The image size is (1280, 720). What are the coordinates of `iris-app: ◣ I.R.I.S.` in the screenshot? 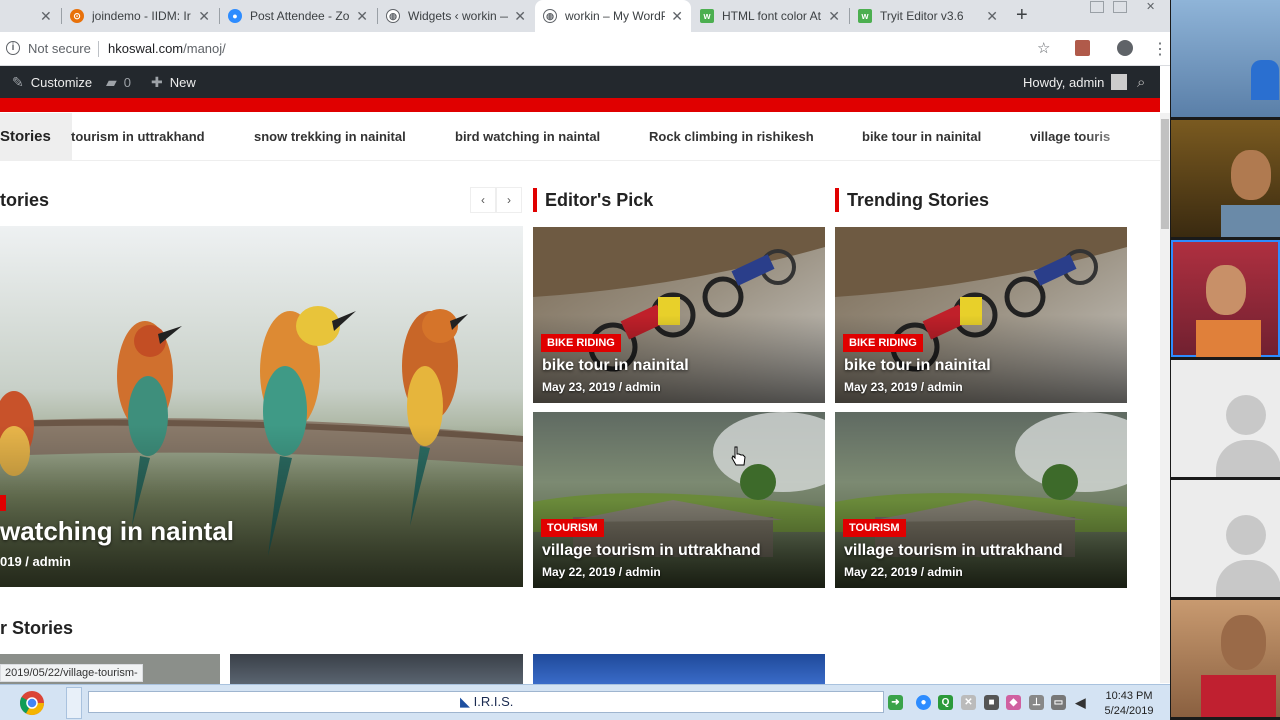 It's located at (486, 702).